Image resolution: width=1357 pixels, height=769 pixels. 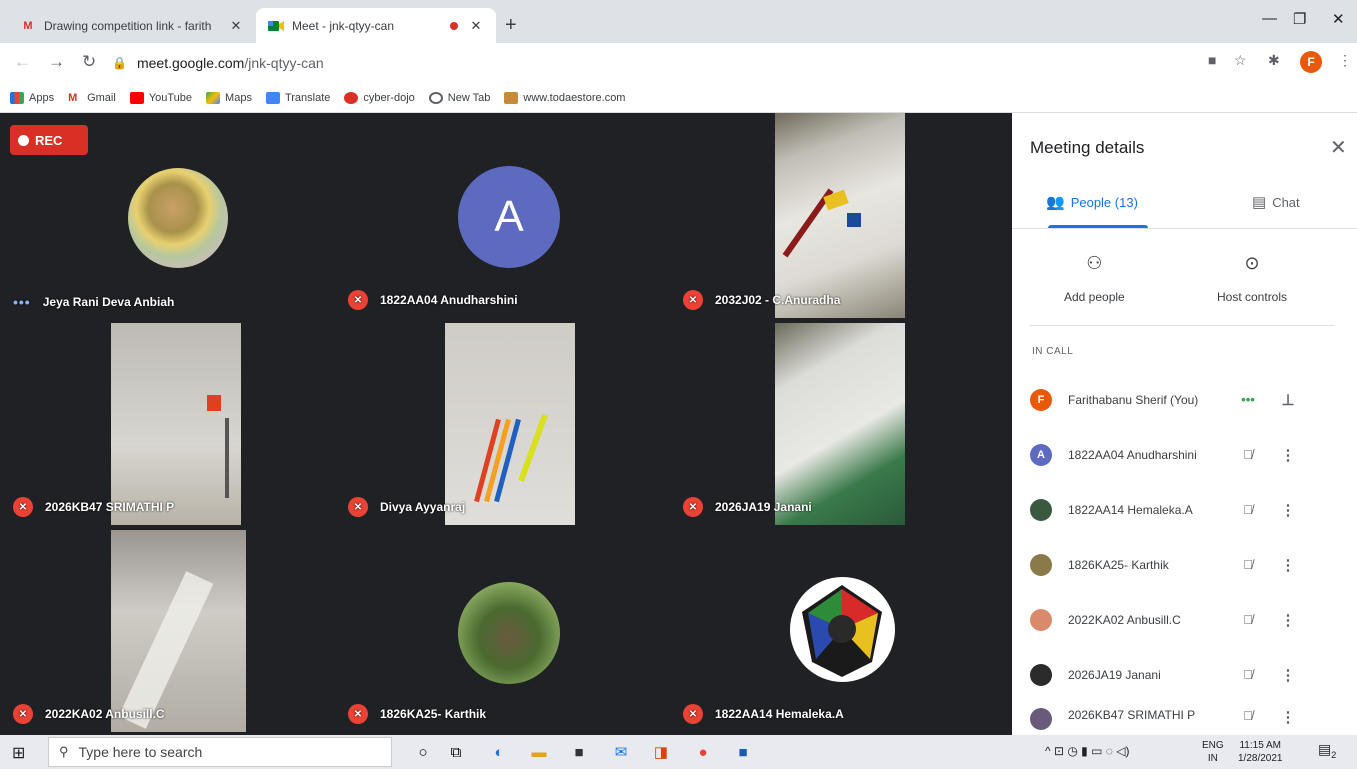 I want to click on bookmark-todaestore: www.todaestore.com, so click(x=564, y=97).